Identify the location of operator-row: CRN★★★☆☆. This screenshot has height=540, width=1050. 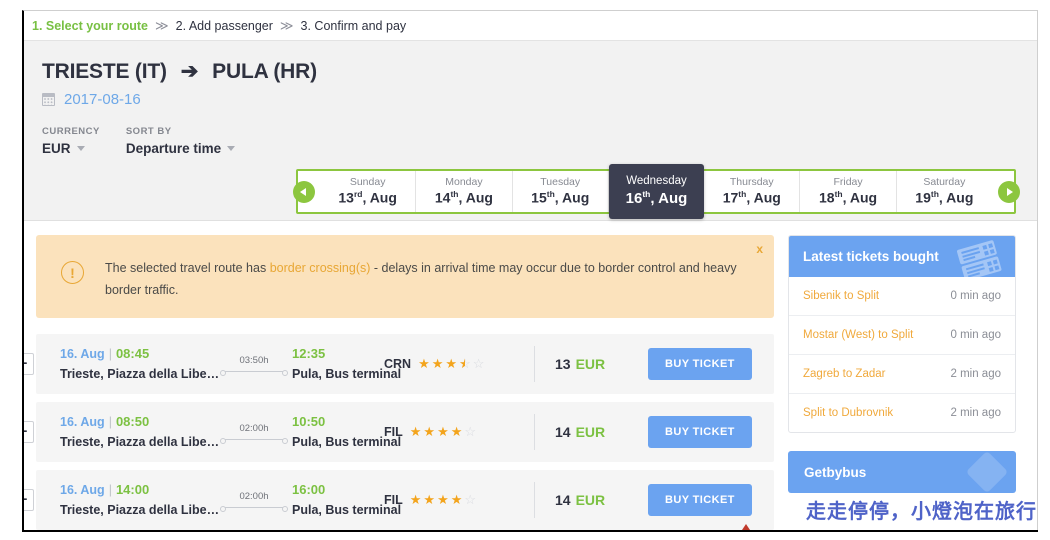
(459, 364).